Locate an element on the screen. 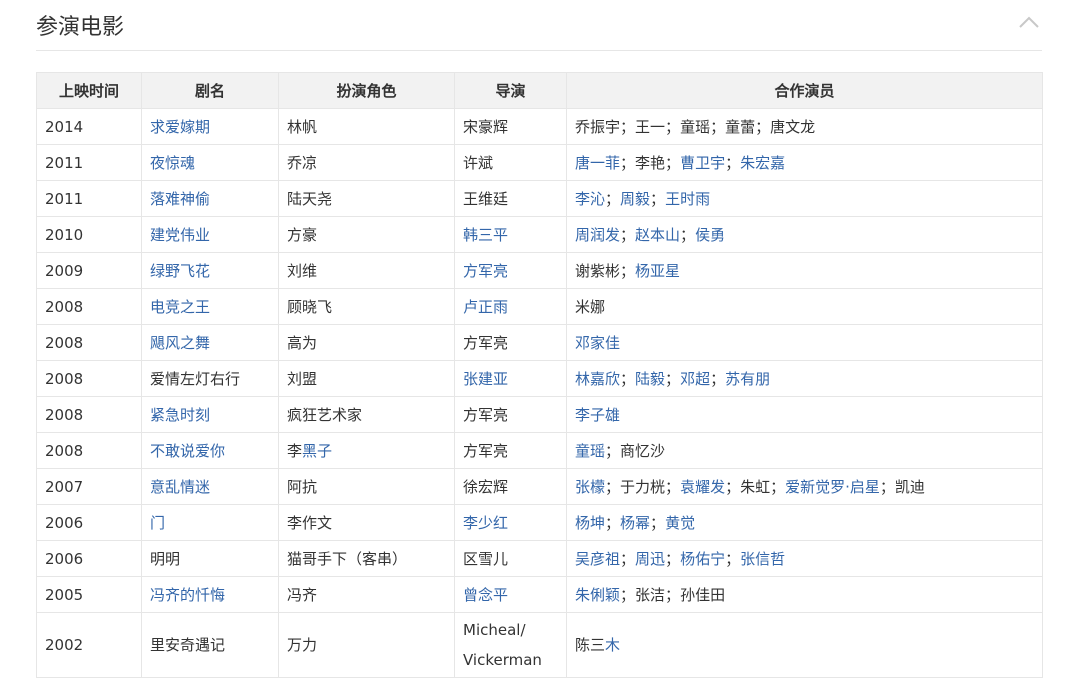 This screenshot has height=683, width=1080. cell-year: 2008 is located at coordinates (89, 450).